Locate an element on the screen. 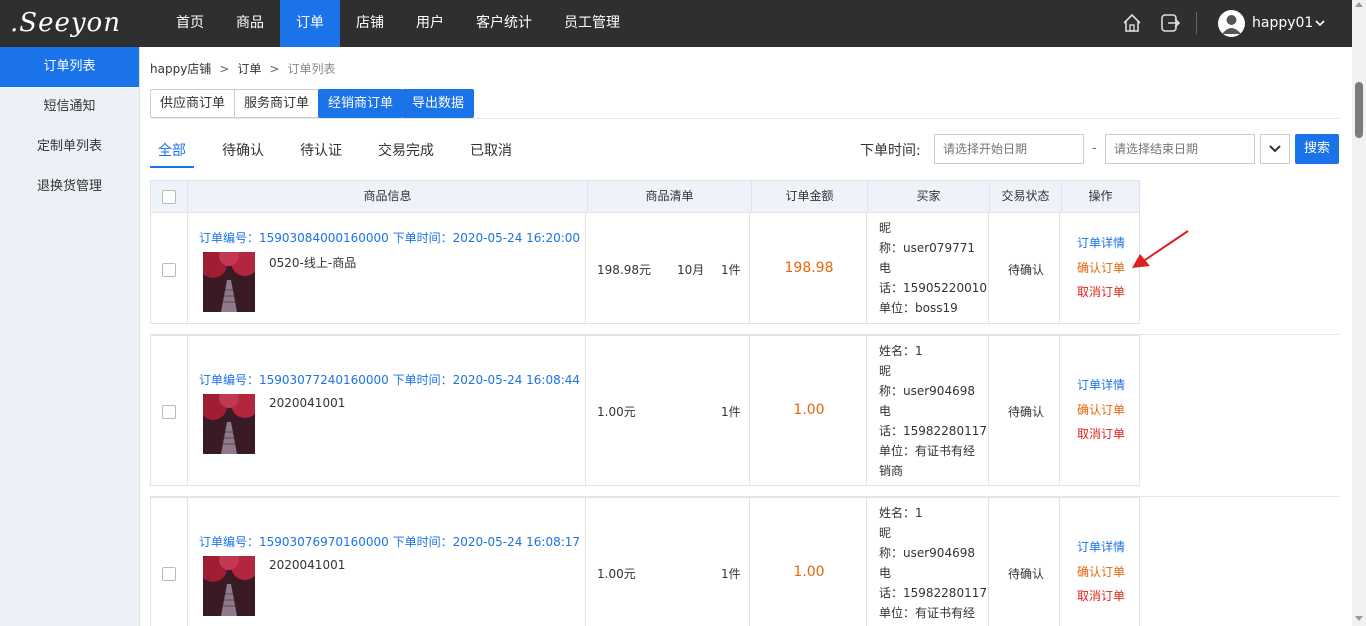 This screenshot has width=1366, height=626. nav-users: 用户 is located at coordinates (430, 23).